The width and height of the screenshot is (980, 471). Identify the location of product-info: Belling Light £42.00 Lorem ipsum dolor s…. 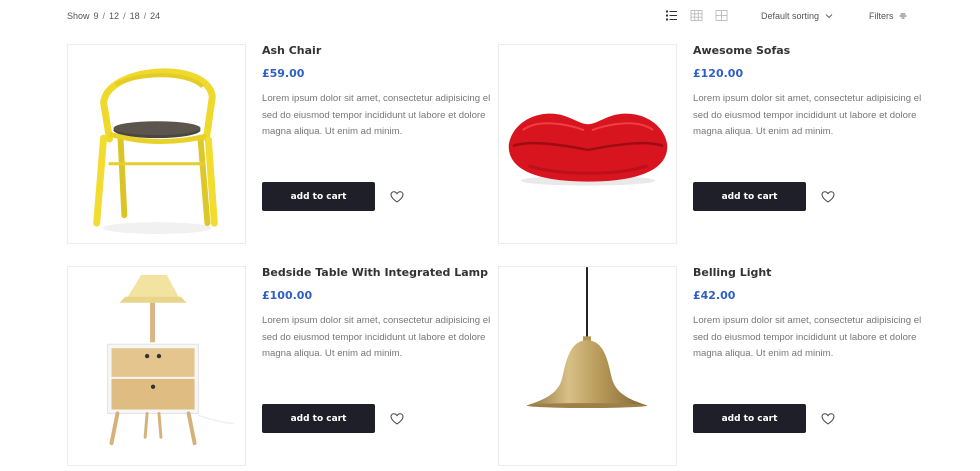
(815, 314).